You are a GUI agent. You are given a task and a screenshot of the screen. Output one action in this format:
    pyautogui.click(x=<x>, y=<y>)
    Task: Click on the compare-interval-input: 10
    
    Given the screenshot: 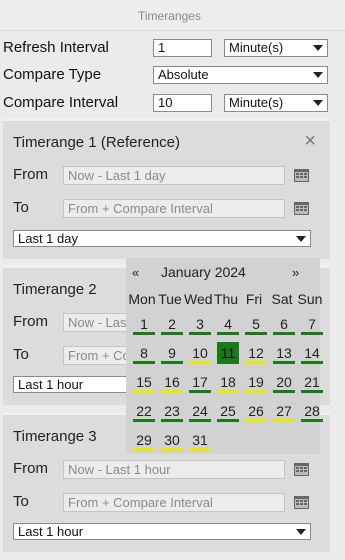 What is the action you would take?
    pyautogui.click(x=182, y=103)
    